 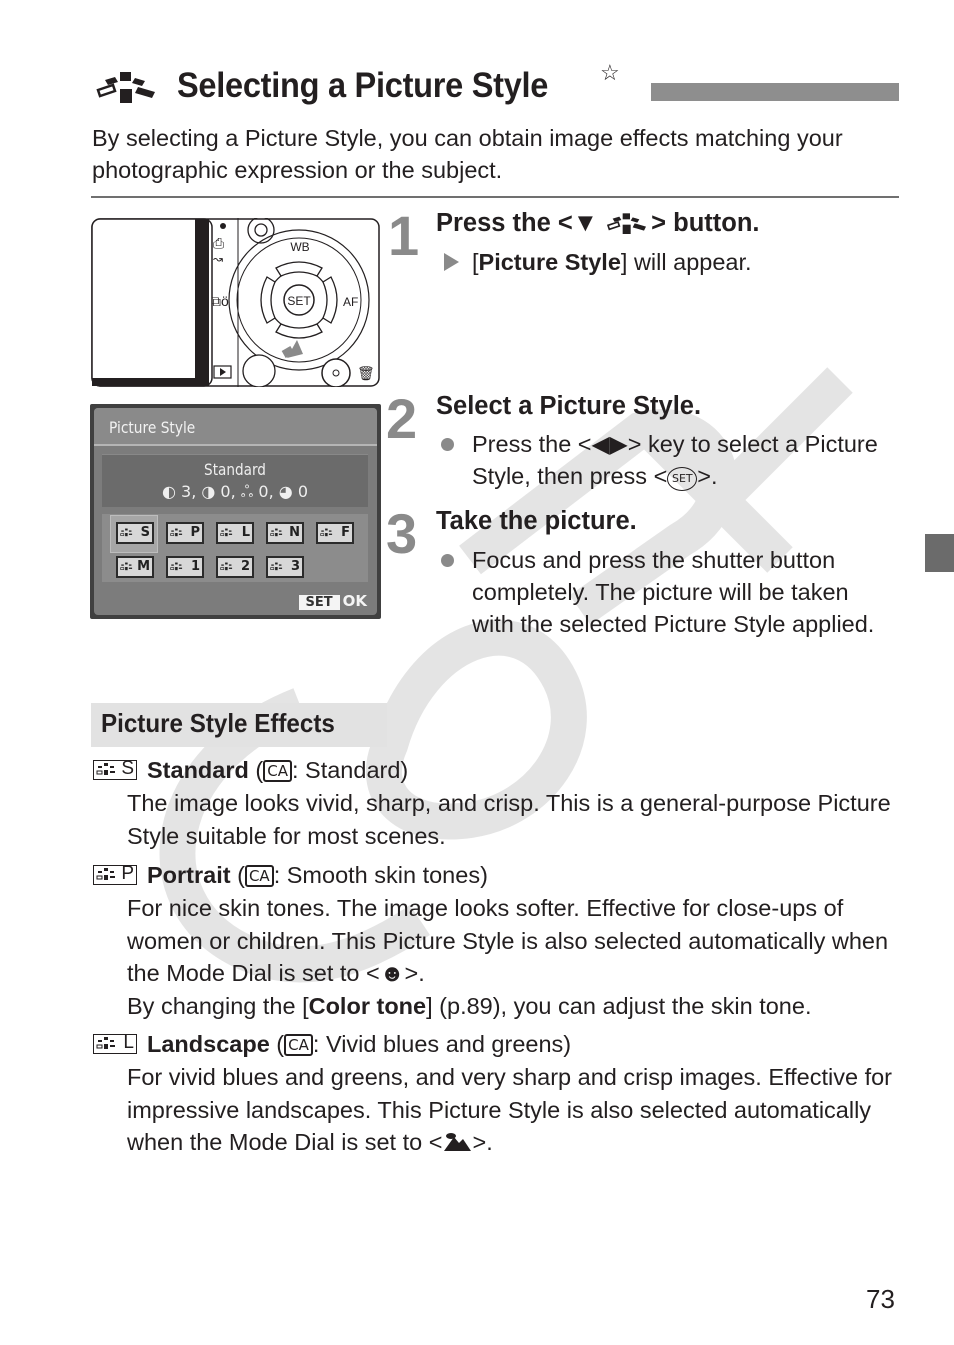 What do you see at coordinates (208, 1044) in the screenshot?
I see `style-name: Landscape` at bounding box center [208, 1044].